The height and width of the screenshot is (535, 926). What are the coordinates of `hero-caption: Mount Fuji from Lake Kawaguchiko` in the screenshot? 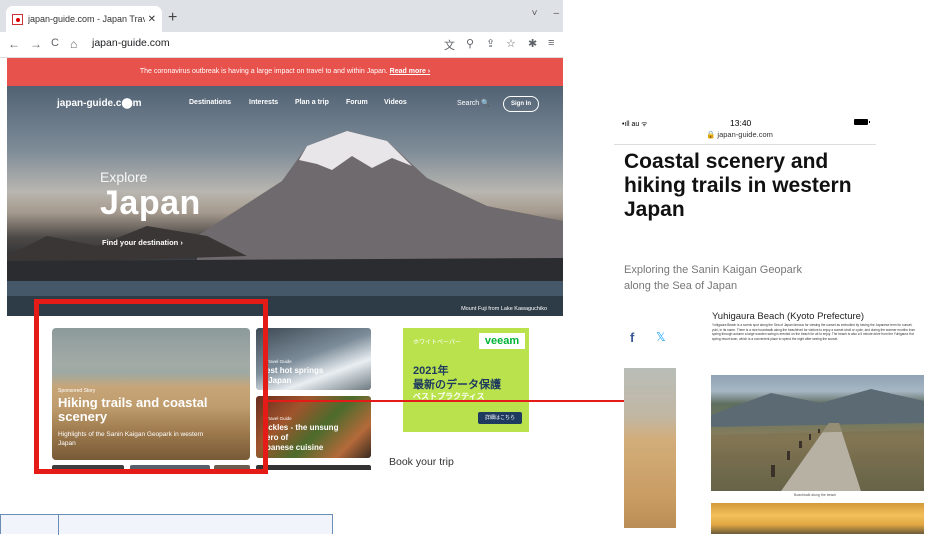 It's located at (504, 309).